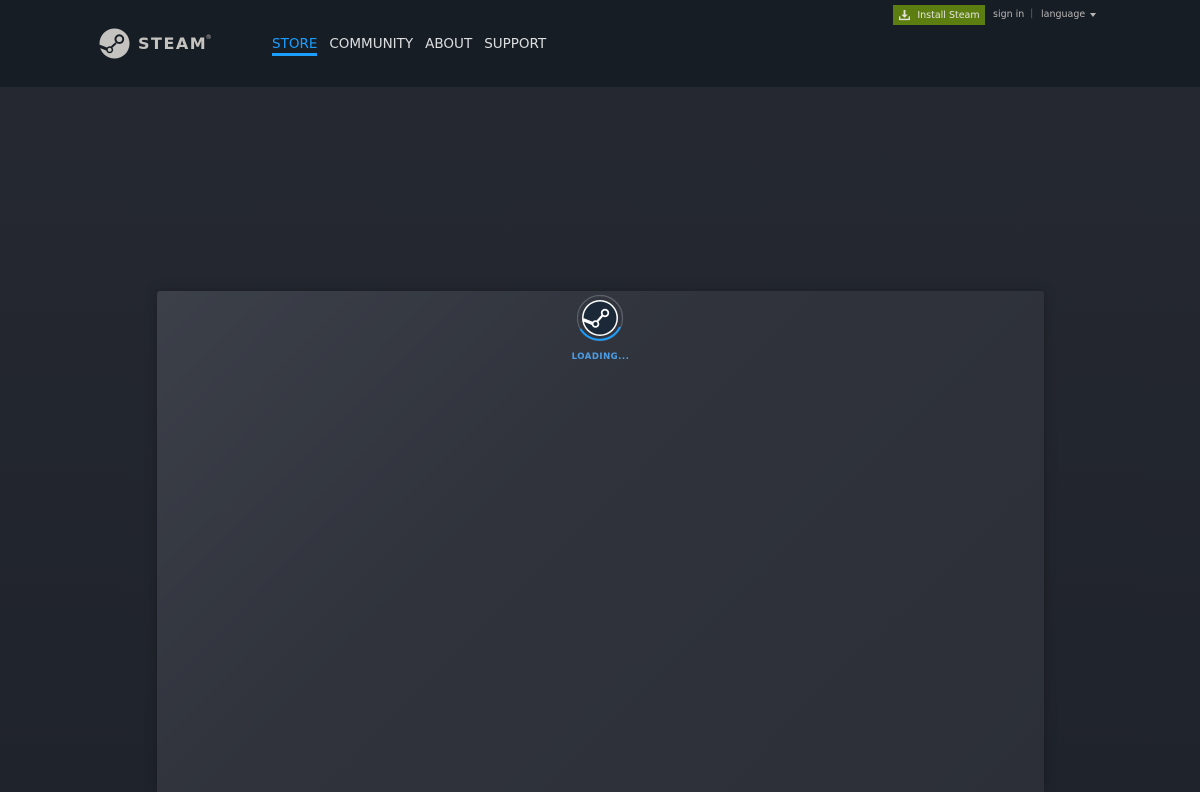 This screenshot has height=792, width=1200. Describe the element at coordinates (295, 46) in the screenshot. I see `nav-store: STORE` at that location.